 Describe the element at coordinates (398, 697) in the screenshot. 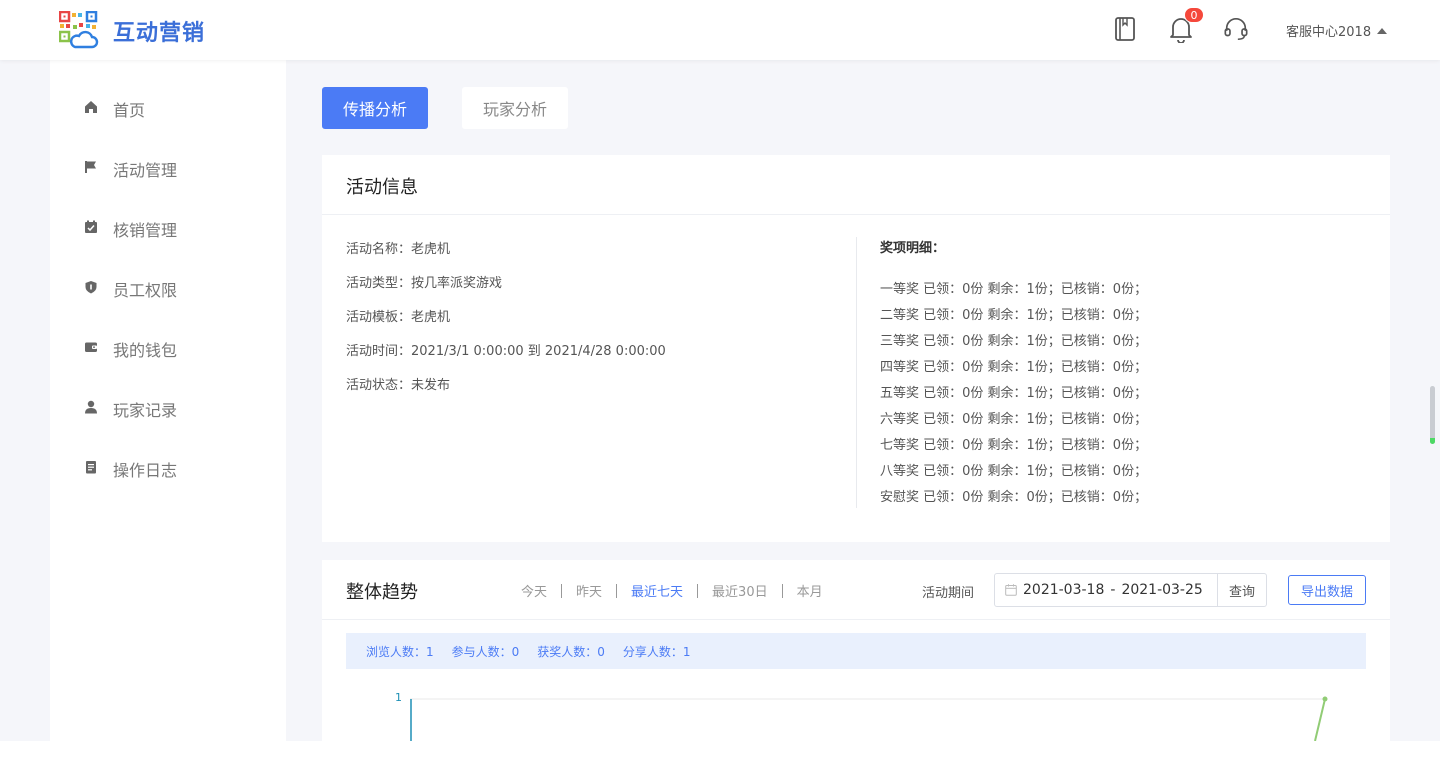

I see `y-tick-label: 1` at that location.